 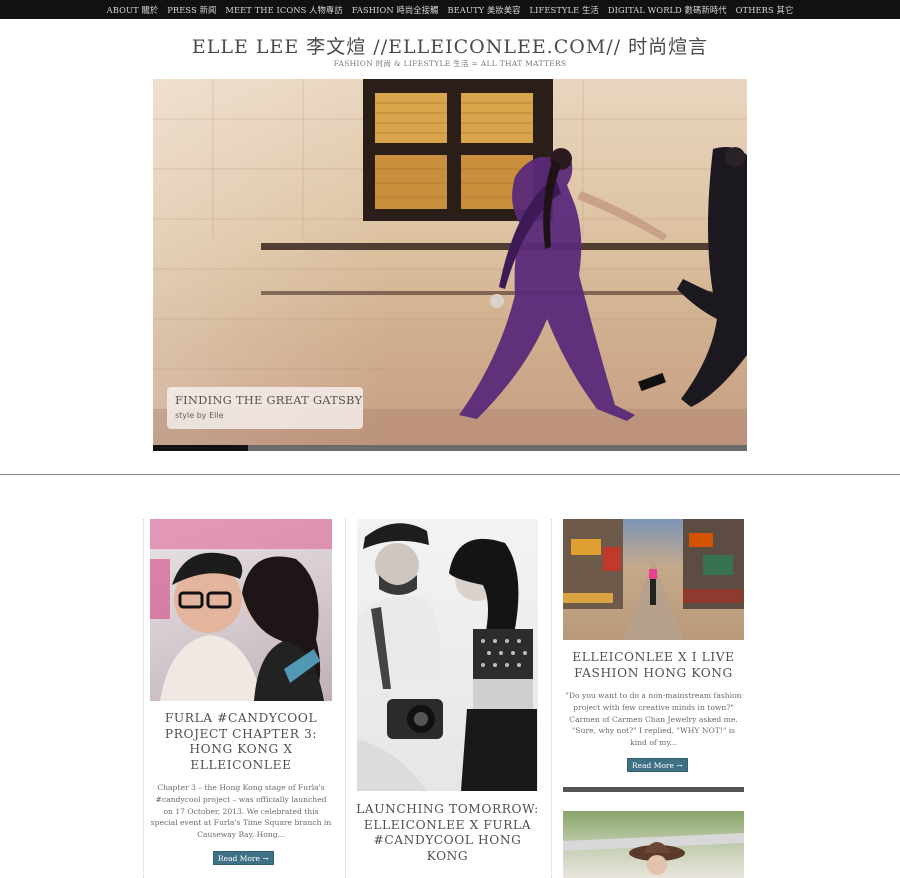 I want to click on post-title: ELLEICONLEE X I LIVE FASHION HONG KONG, so click(x=653, y=665).